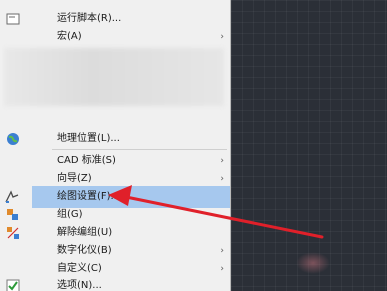 The width and height of the screenshot is (387, 291). I want to click on annotation-arrow-icon, so click(216, 212).